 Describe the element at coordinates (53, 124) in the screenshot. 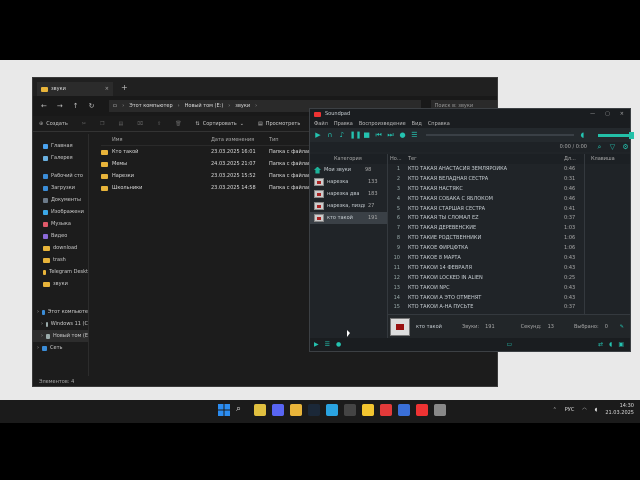

I see `create-button: ⊕ Создать` at that location.